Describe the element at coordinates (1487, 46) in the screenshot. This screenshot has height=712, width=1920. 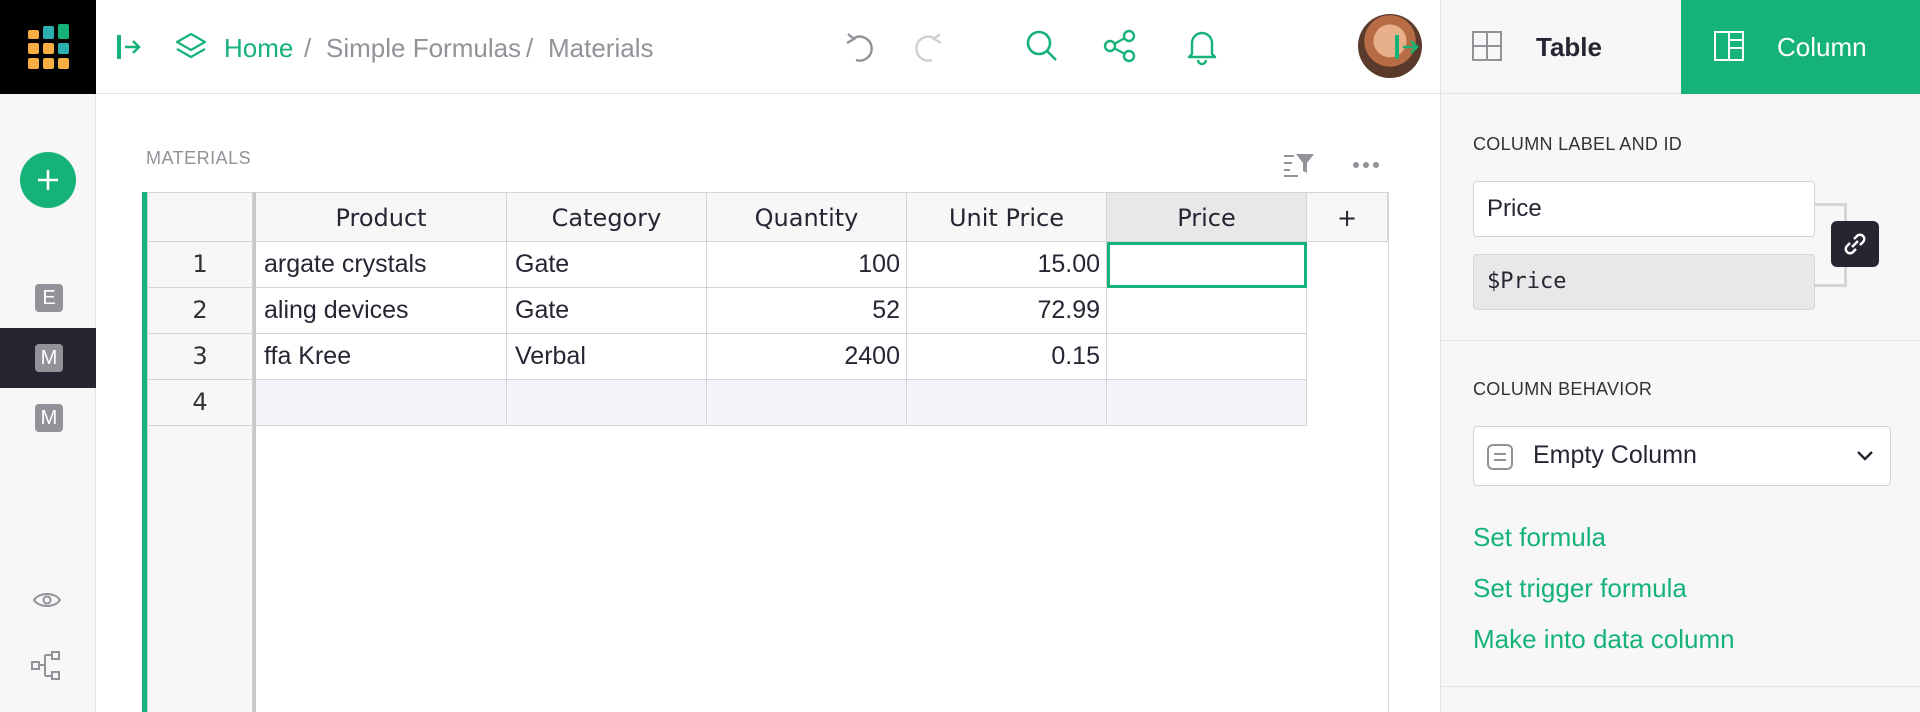
I see `table-grid-icon` at that location.